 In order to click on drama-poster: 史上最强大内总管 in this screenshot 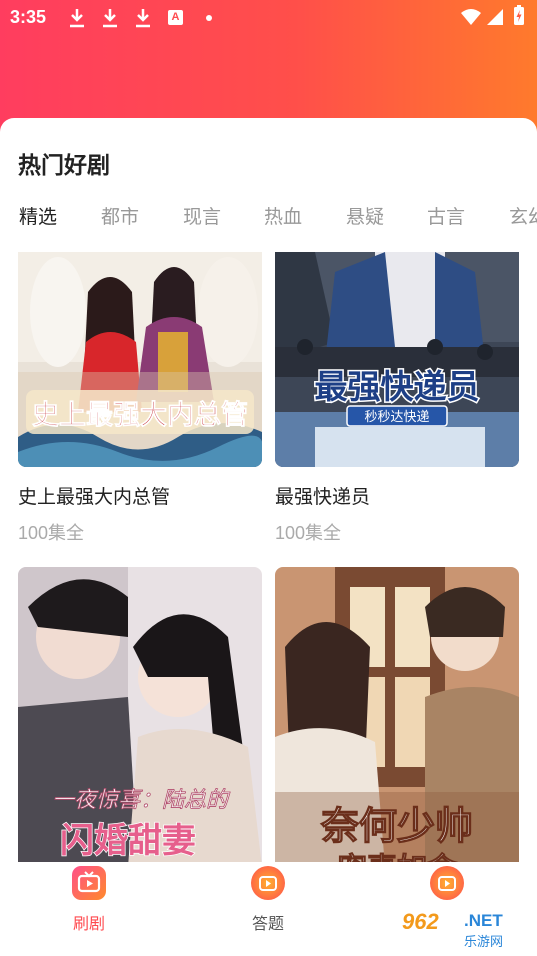, I will do `click(140, 359)`.